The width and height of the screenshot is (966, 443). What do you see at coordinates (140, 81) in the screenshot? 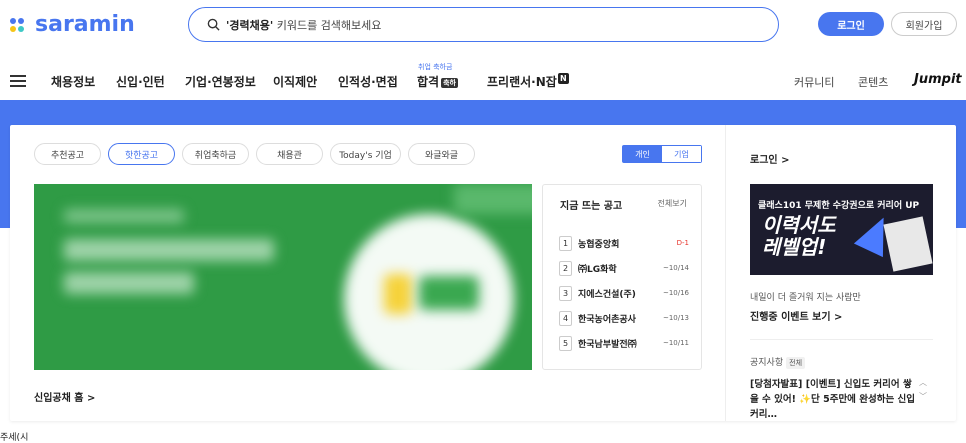
I see `nav-item-newcomer-intern: 신입·인턴` at bounding box center [140, 81].